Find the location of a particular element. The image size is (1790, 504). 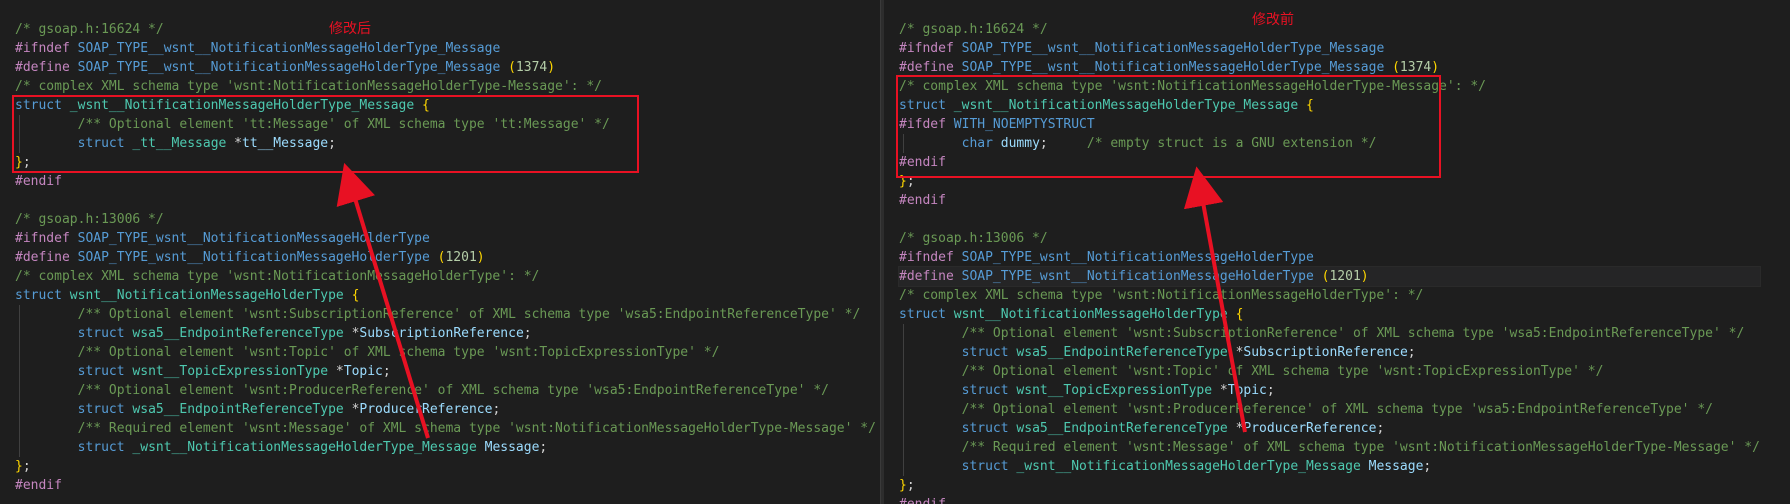

code-token: 1201 is located at coordinates (1345, 276).